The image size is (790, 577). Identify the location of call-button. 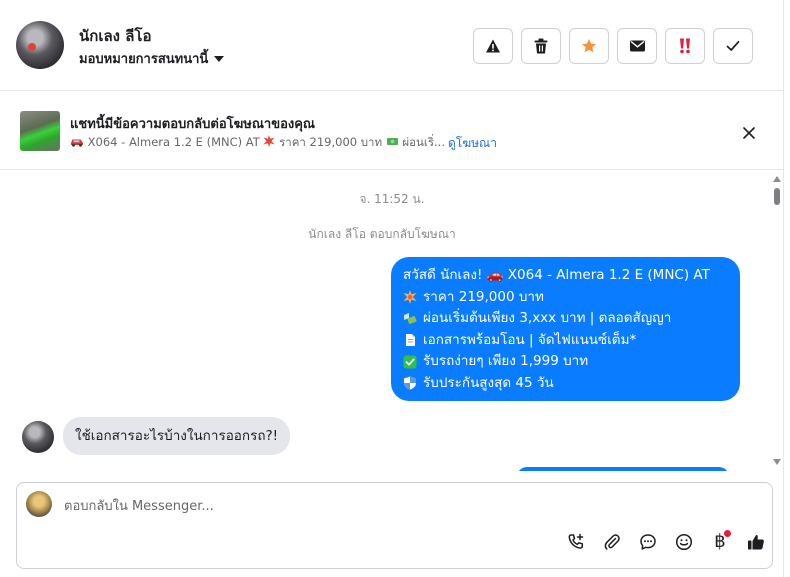
(576, 542).